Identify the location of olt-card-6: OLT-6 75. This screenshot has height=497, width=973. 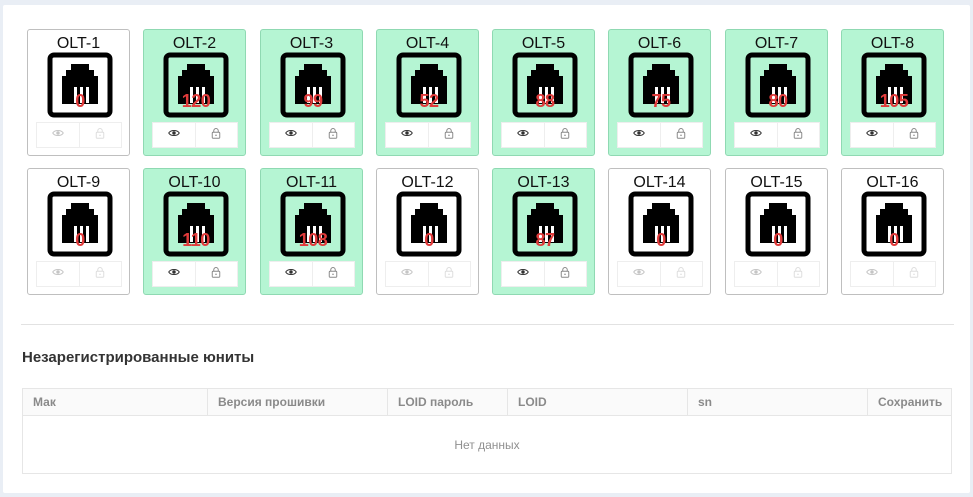
(659, 92).